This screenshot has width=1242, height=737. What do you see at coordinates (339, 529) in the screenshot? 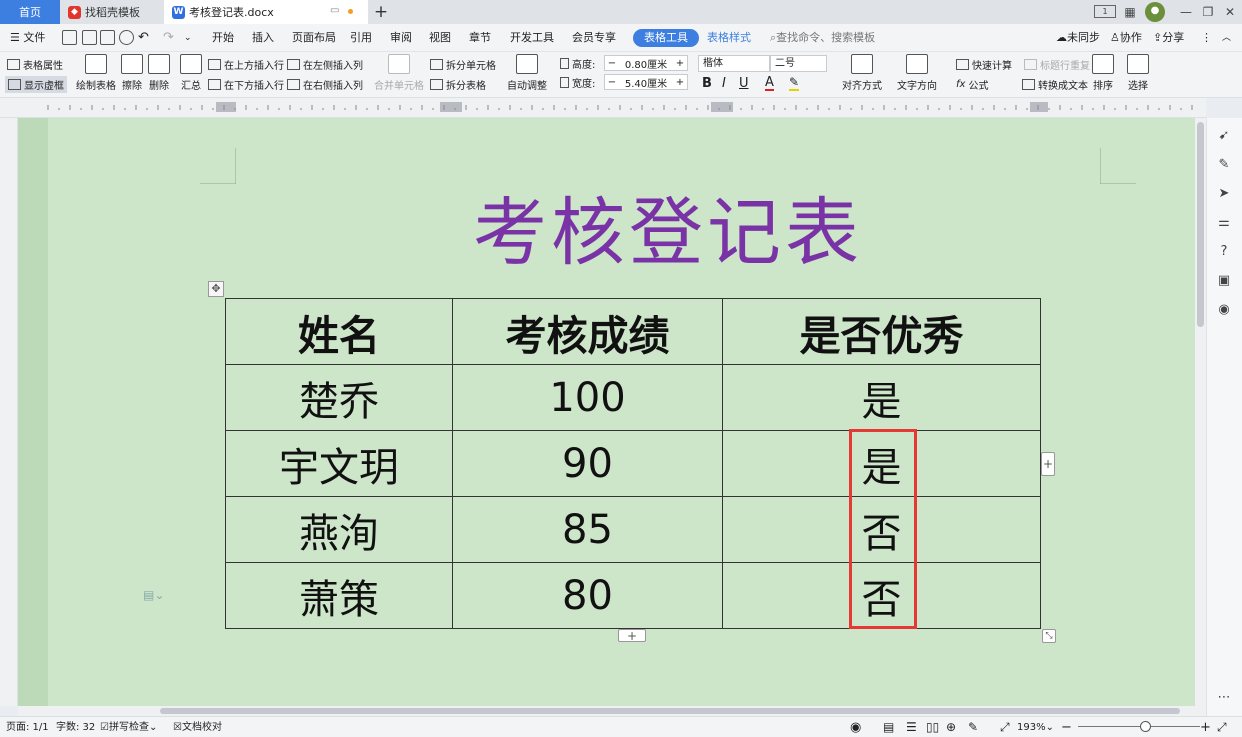
I see `cell-name: 燕洵` at bounding box center [339, 529].